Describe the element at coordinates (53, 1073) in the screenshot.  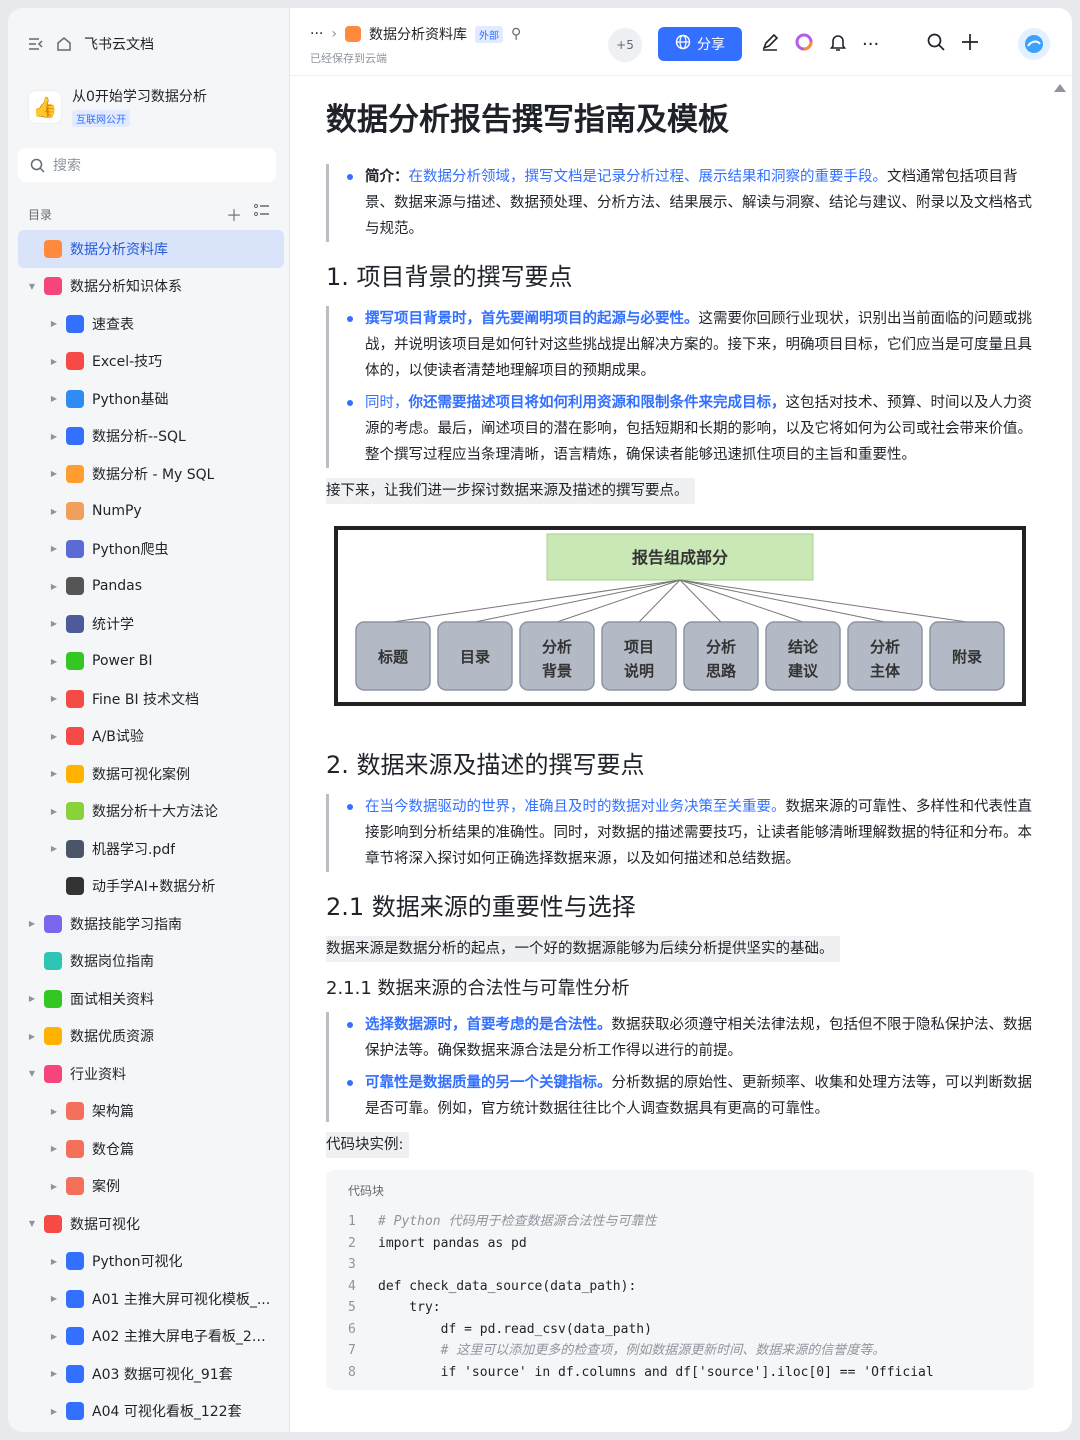
I see `heart-icon` at that location.